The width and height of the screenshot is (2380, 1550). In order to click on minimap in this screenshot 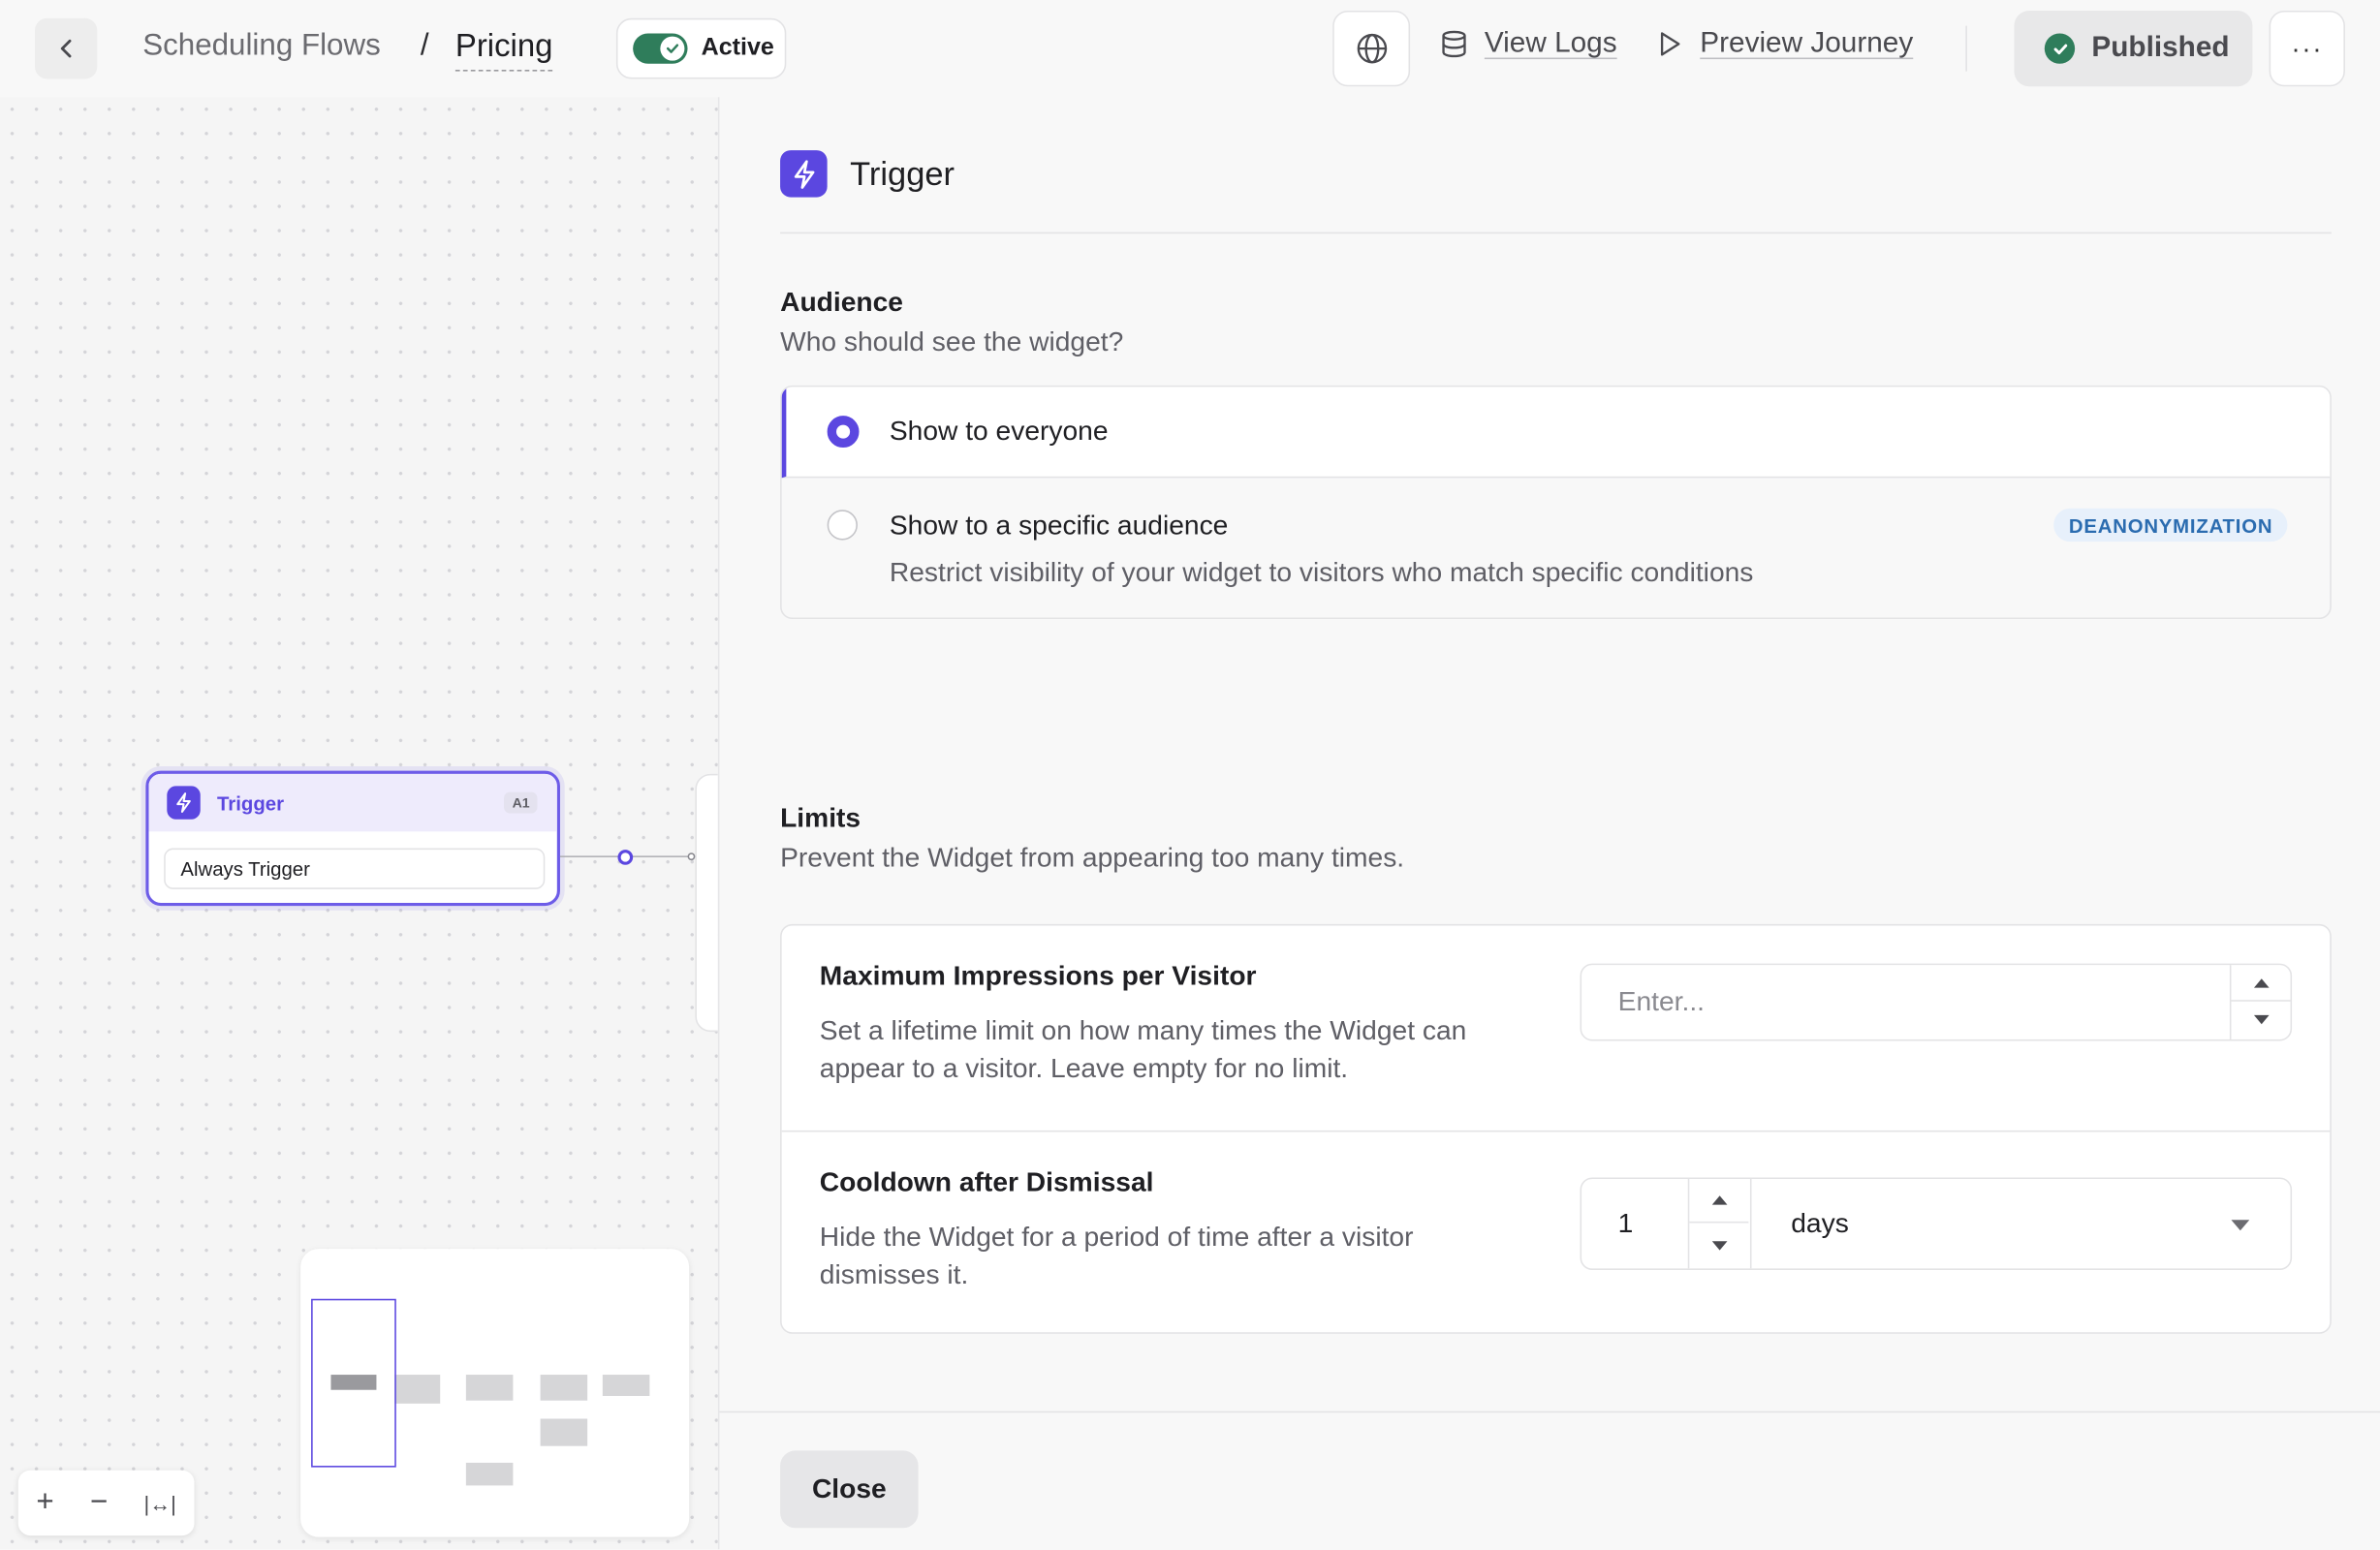, I will do `click(495, 1393)`.